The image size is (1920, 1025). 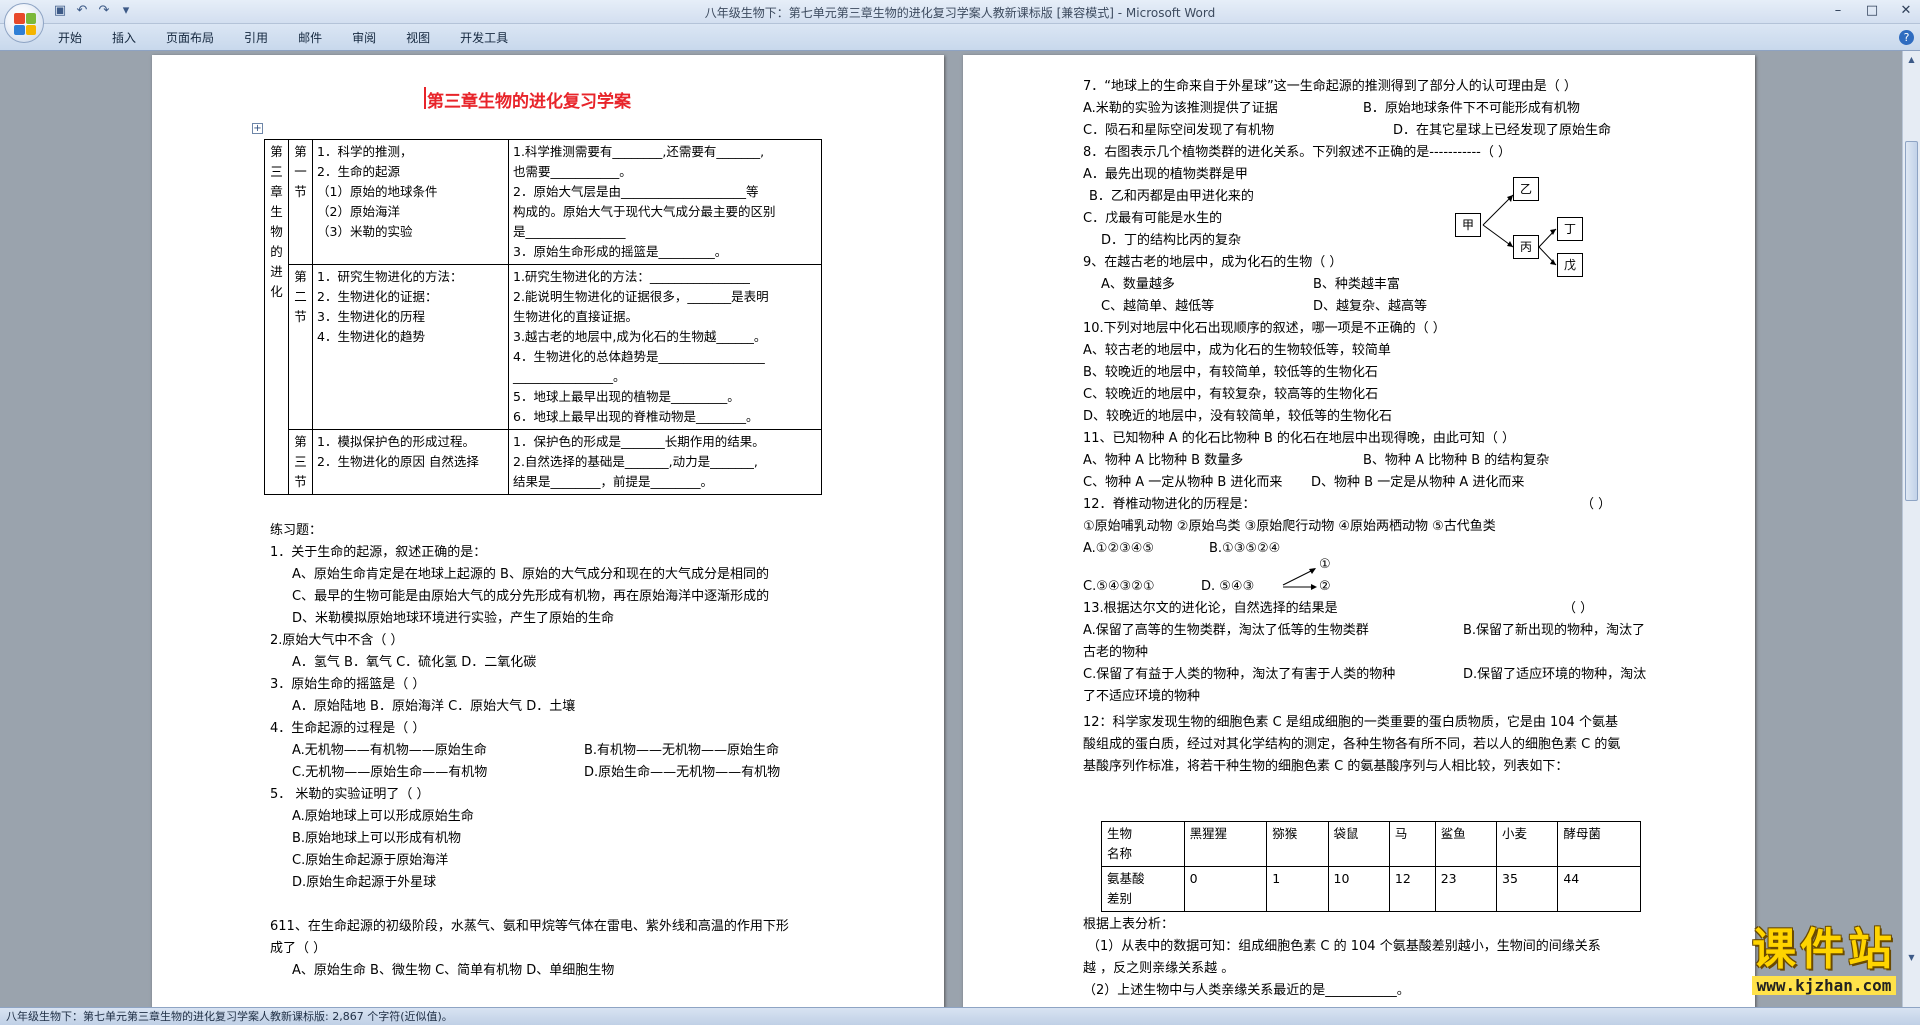 I want to click on table-line: （3）米勒的实验, so click(x=365, y=231).